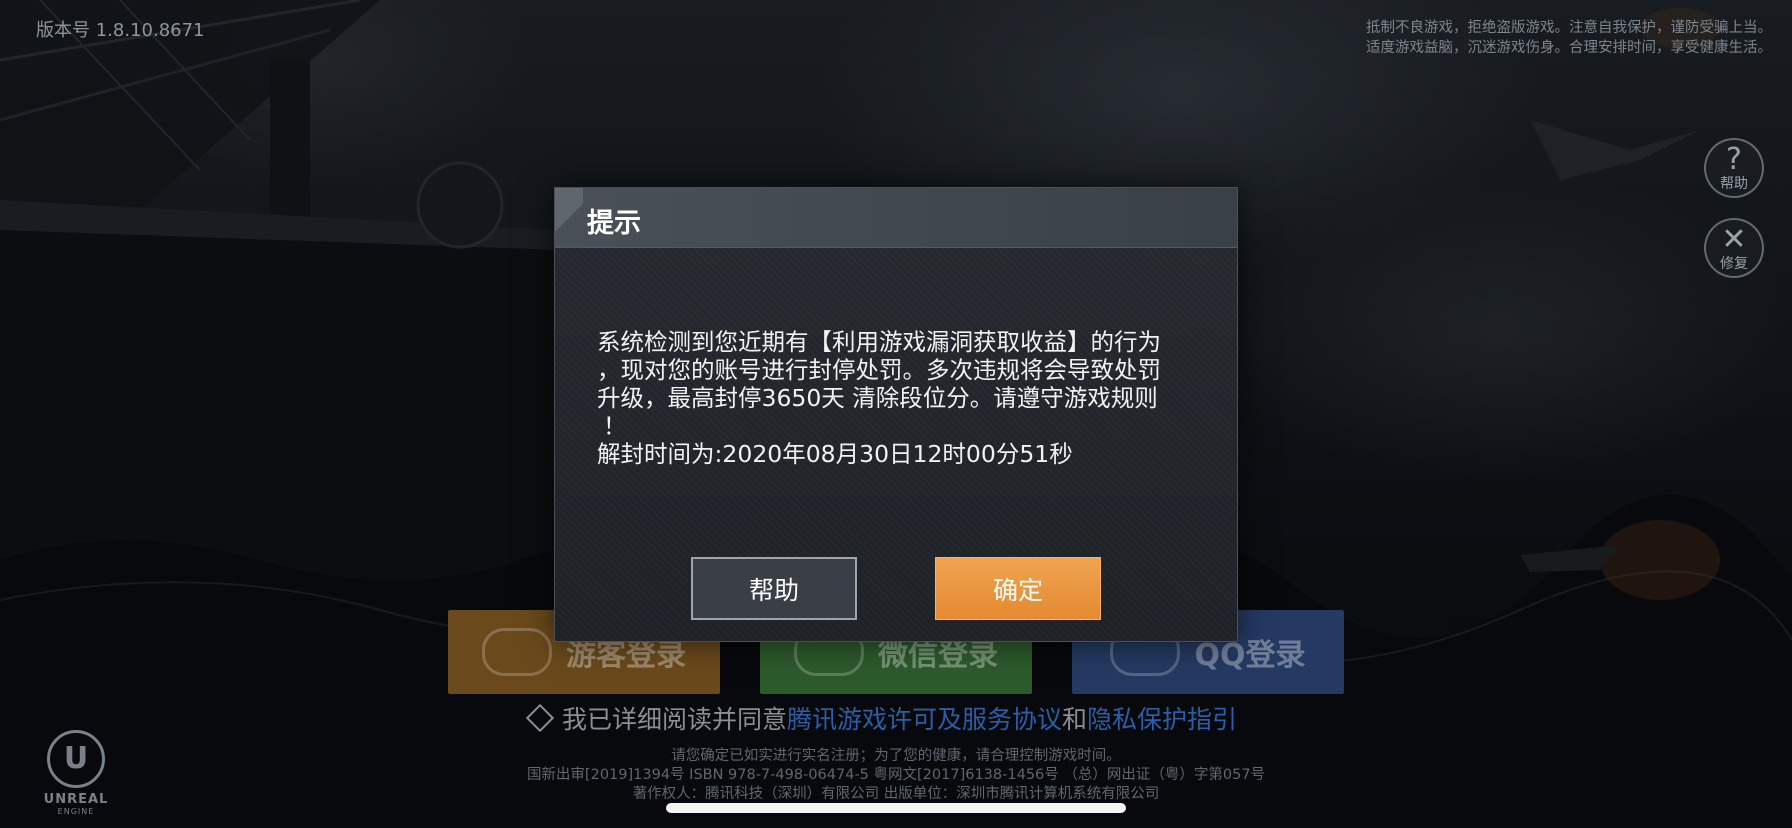  What do you see at coordinates (879, 370) in the screenshot?
I see `dialog-message-line: ，现对您的账号进行封停处罚。多次违规将会导致处罚` at bounding box center [879, 370].